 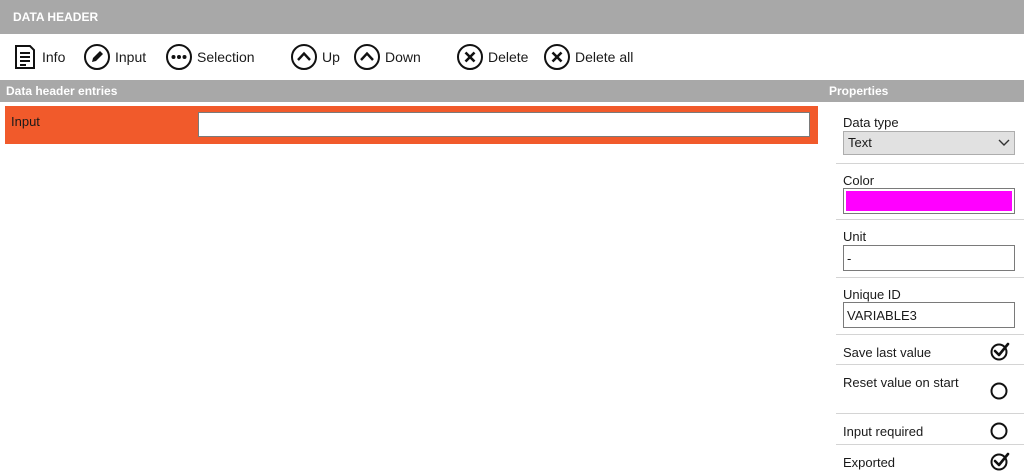 What do you see at coordinates (604, 57) in the screenshot?
I see `delete-all-label: Delete all` at bounding box center [604, 57].